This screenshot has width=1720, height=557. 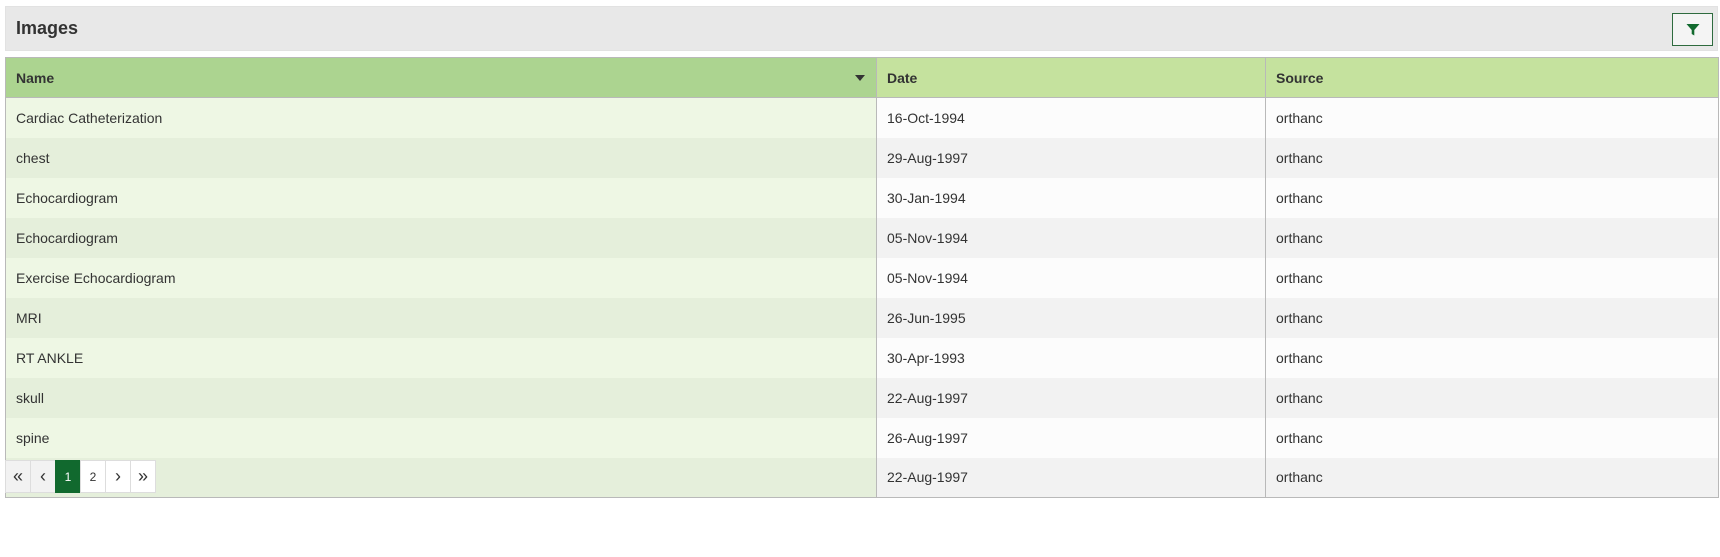 What do you see at coordinates (441, 397) in the screenshot?
I see `cell-name: skull` at bounding box center [441, 397].